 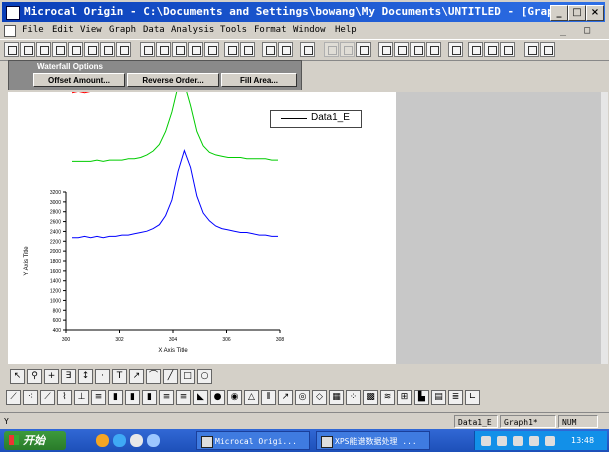 I want to click on curved-arrow-tool-icon: ⌒, so click(x=153, y=376).